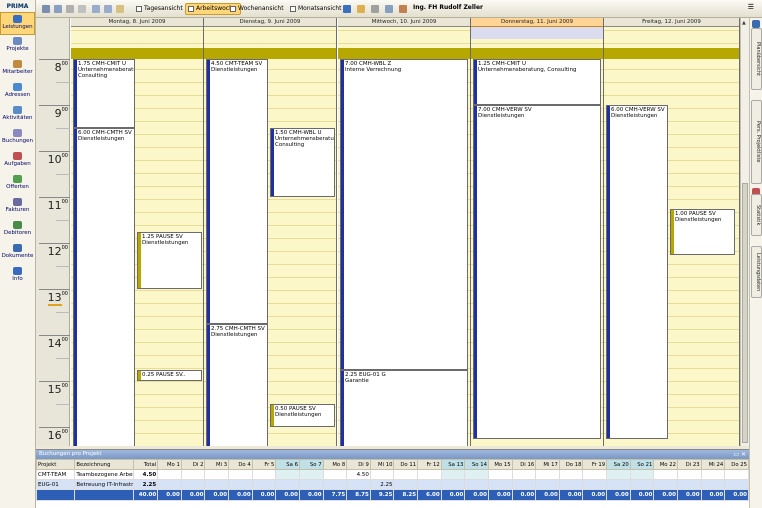 This screenshot has width=762, height=508. What do you see at coordinates (537, 272) in the screenshot?
I see `appointment: 7.00 CMH-VERW SV Dienstleistungen` at bounding box center [537, 272].